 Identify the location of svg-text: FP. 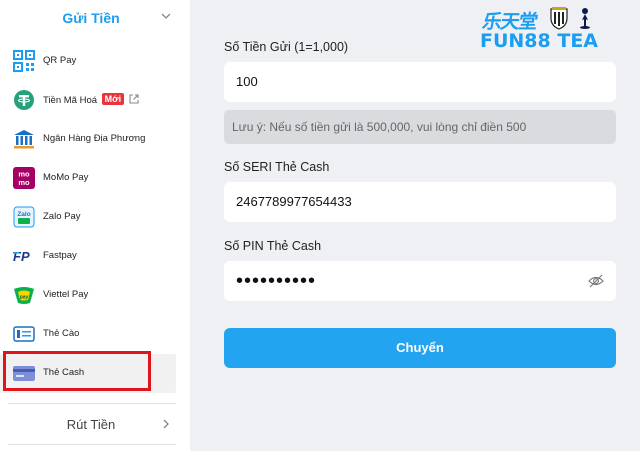
(21, 256).